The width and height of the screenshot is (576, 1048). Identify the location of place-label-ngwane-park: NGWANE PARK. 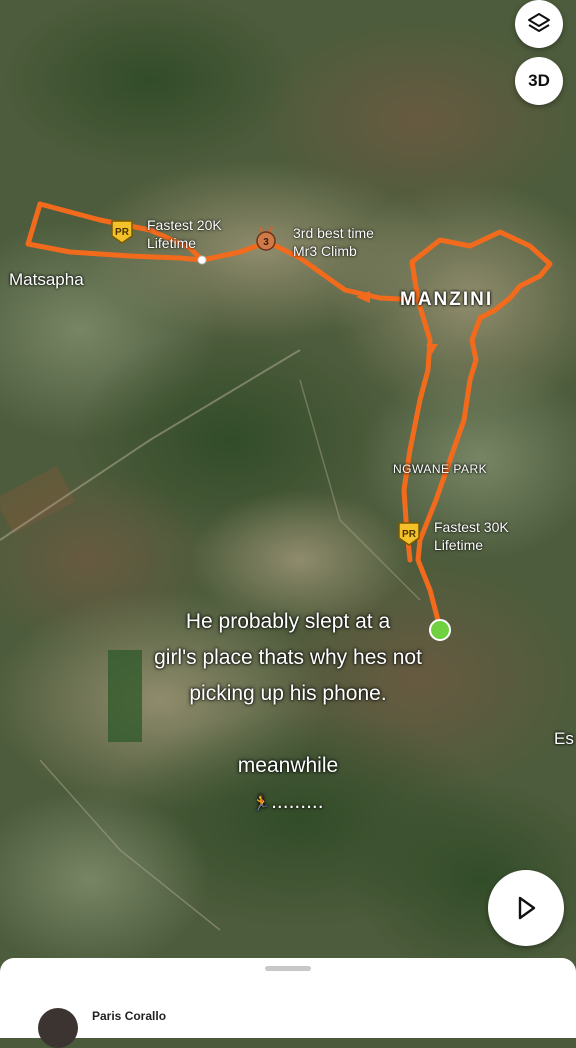
(440, 469).